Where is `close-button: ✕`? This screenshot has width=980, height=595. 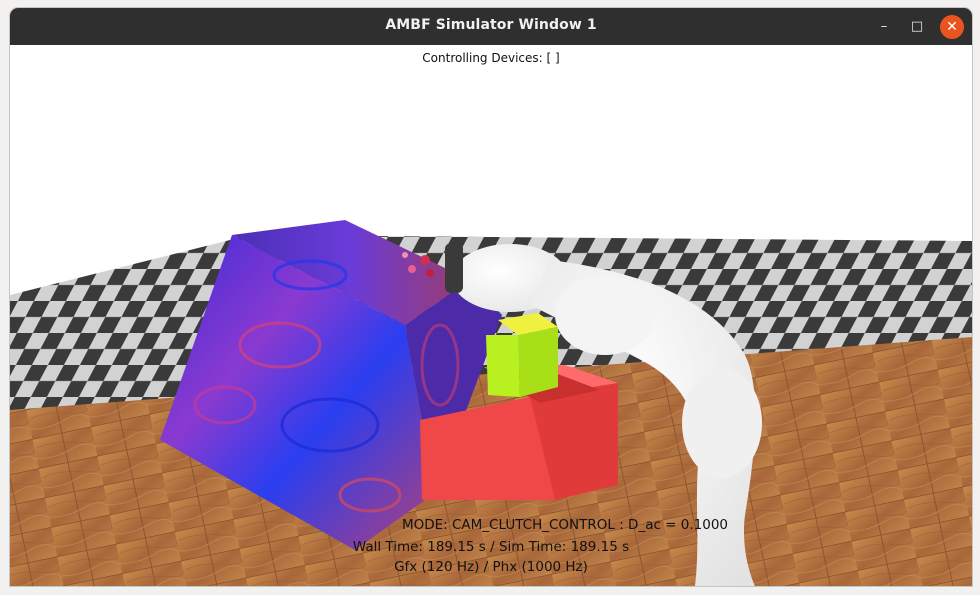 close-button: ✕ is located at coordinates (952, 27).